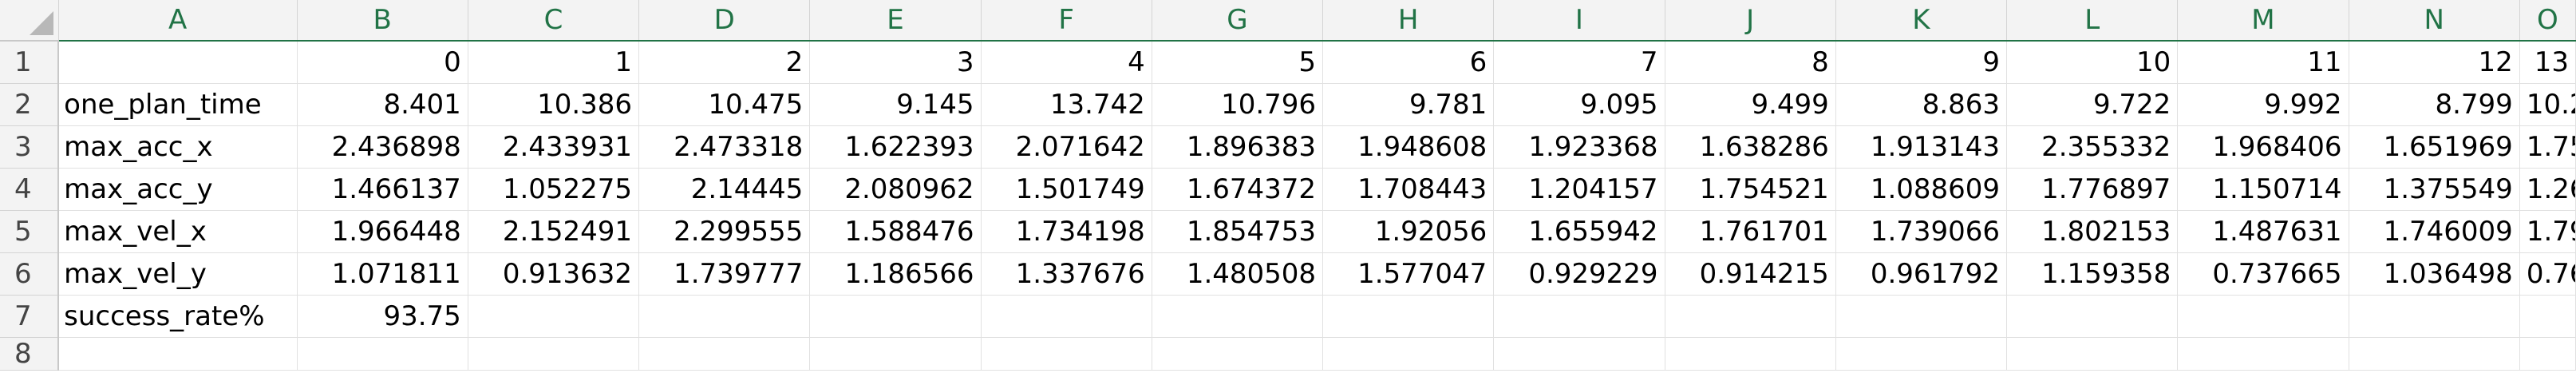  I want to click on cell-a2: one_plan_time, so click(178, 104).